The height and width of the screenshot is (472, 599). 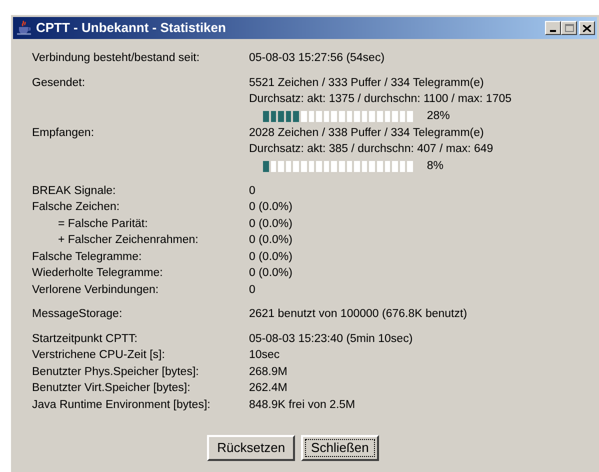 I want to click on field-label: Falsche Zeichen:, so click(x=76, y=207).